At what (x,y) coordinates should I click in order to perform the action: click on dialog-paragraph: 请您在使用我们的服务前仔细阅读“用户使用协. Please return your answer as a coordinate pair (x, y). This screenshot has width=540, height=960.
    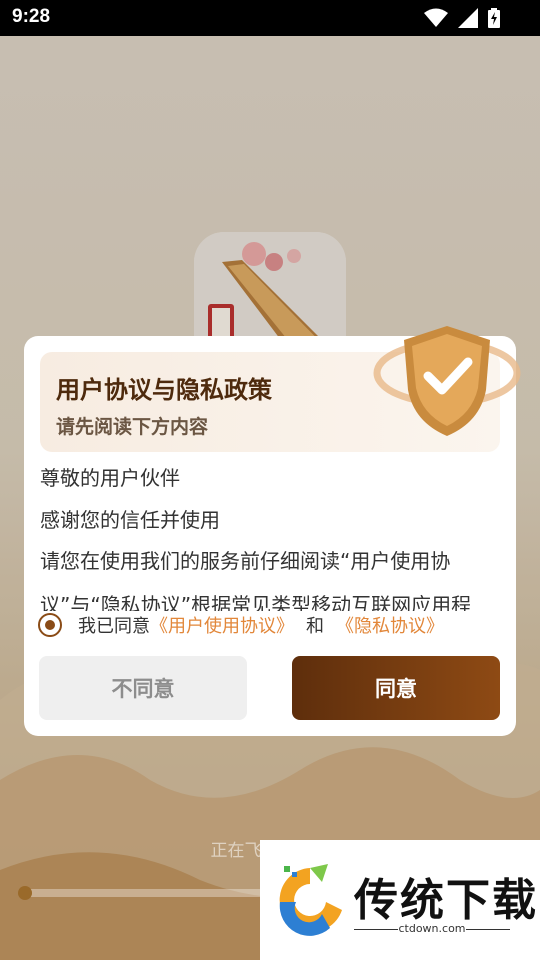
    Looking at the image, I should click on (245, 561).